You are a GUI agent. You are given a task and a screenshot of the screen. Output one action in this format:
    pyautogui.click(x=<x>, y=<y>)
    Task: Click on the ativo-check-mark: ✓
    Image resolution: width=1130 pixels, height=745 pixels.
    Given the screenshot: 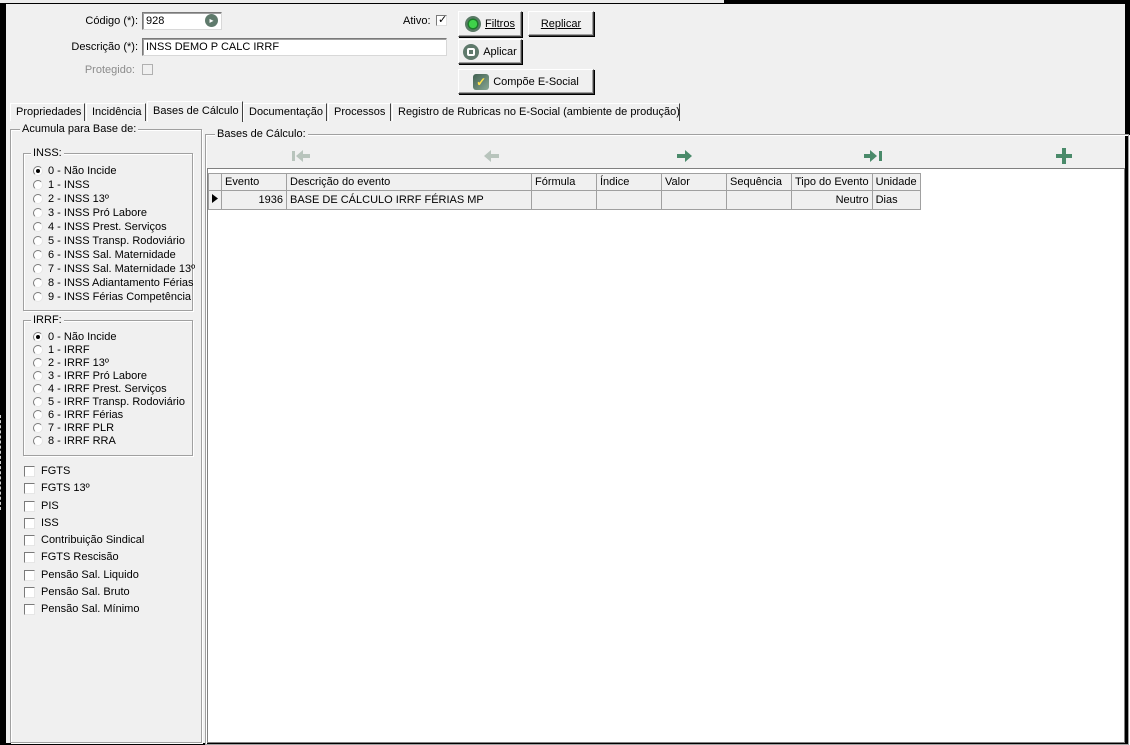 What is the action you would take?
    pyautogui.click(x=443, y=20)
    